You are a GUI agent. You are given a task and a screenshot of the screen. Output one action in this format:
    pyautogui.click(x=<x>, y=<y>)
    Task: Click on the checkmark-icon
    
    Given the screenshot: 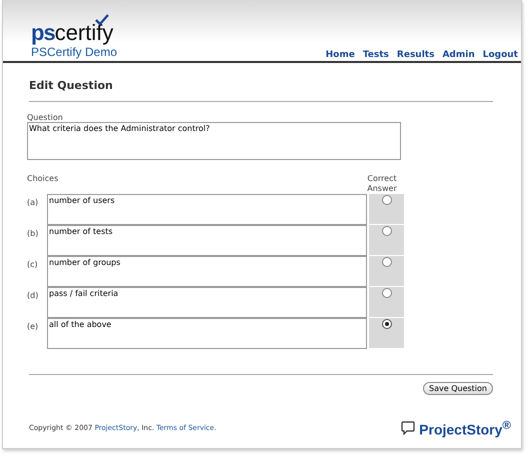 What is the action you would take?
    pyautogui.click(x=102, y=19)
    